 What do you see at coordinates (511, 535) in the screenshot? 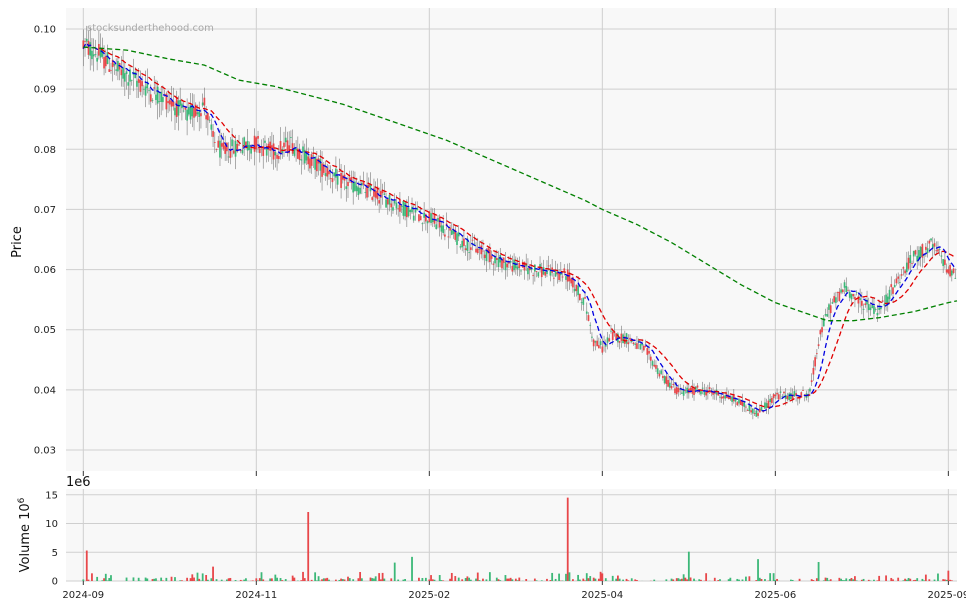
I see `volume-panel` at bounding box center [511, 535].